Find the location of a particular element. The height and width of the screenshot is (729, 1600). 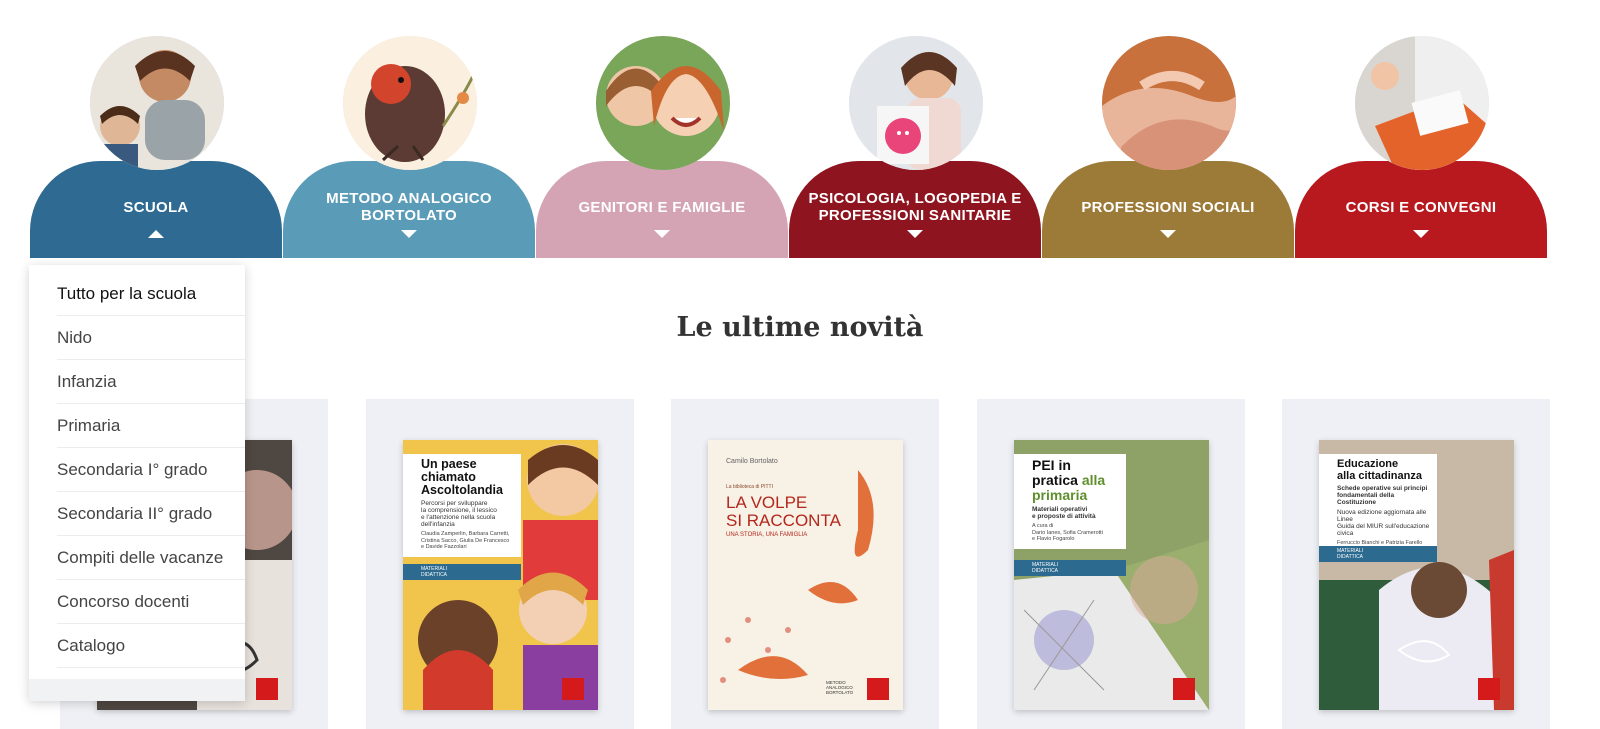

tab-professioni-sociali: PROFESSIONI SOCIALI is located at coordinates (1168, 147).